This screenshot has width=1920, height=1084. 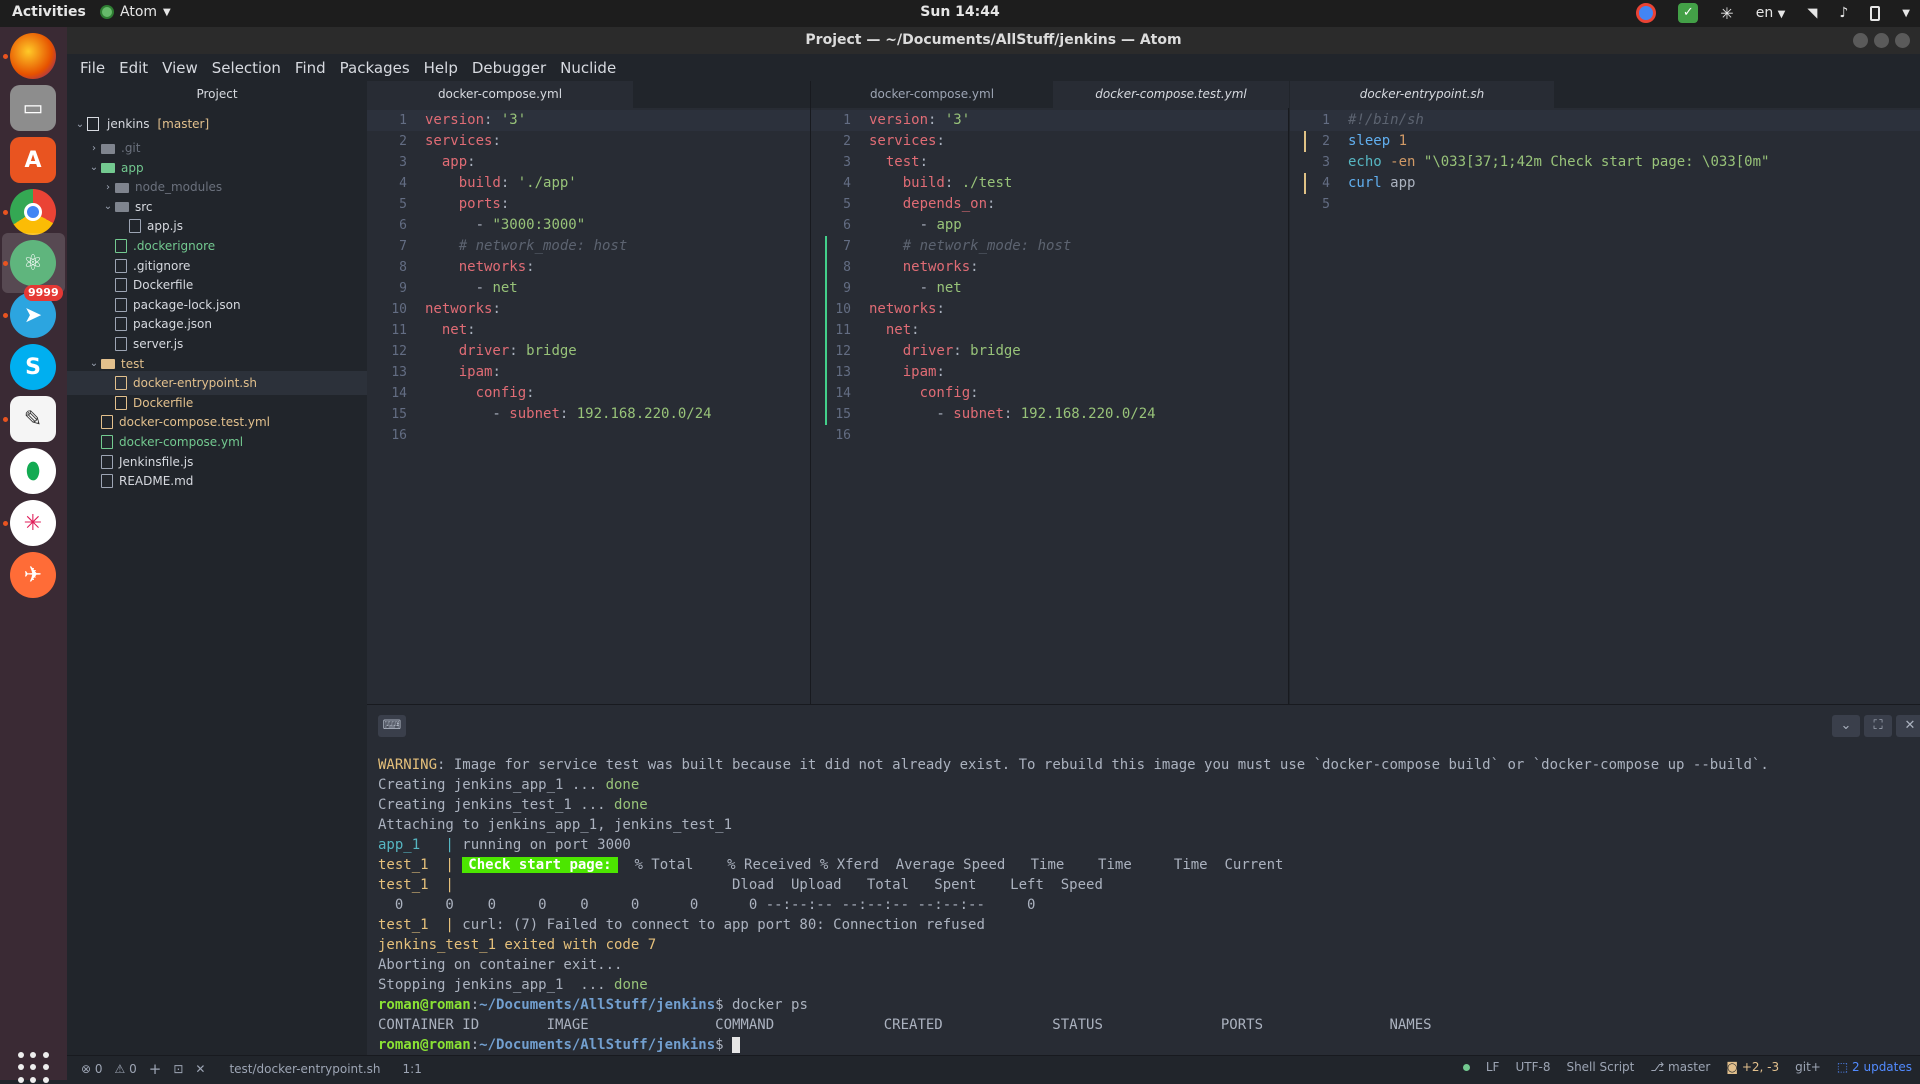 What do you see at coordinates (960, 12) in the screenshot?
I see `clock: Sun 14:44` at bounding box center [960, 12].